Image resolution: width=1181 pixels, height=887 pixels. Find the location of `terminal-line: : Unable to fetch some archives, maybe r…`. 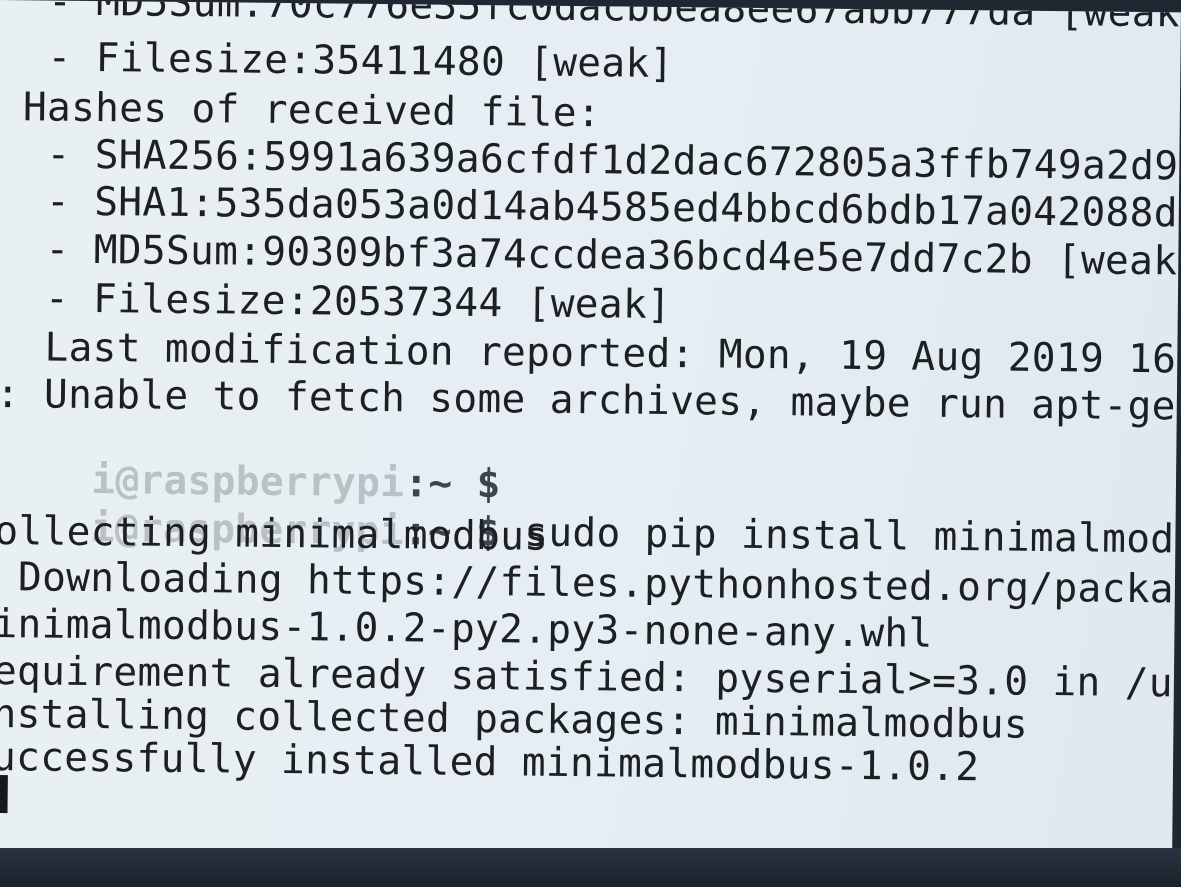

terminal-line: : Unable to fetch some archives, maybe r… is located at coordinates (590, 400).